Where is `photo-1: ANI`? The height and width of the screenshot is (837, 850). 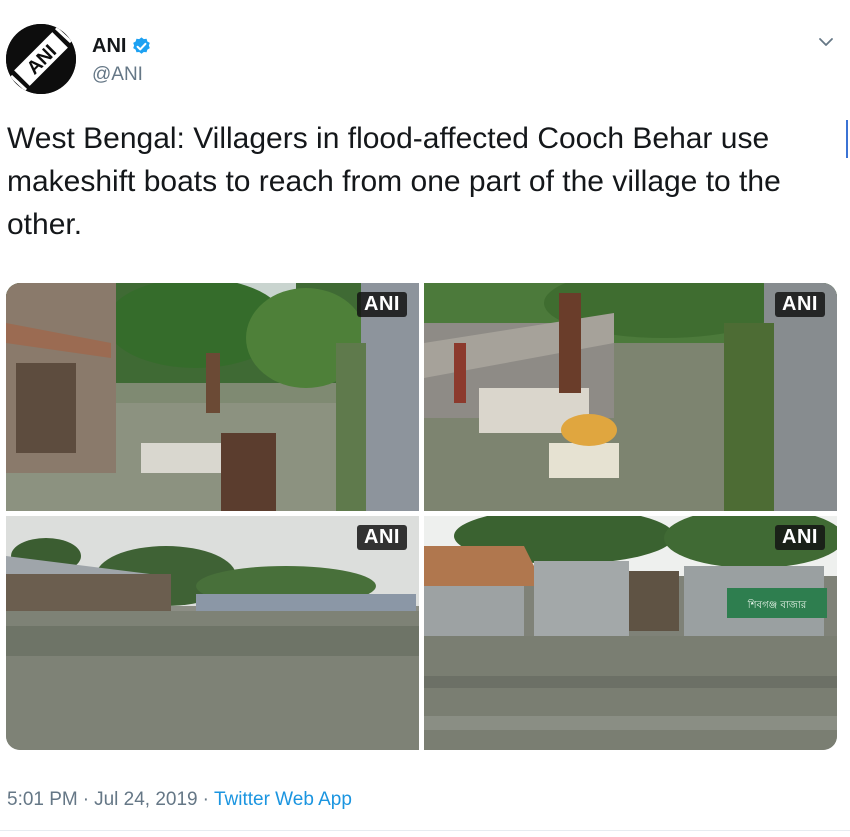
photo-1: ANI is located at coordinates (212, 397).